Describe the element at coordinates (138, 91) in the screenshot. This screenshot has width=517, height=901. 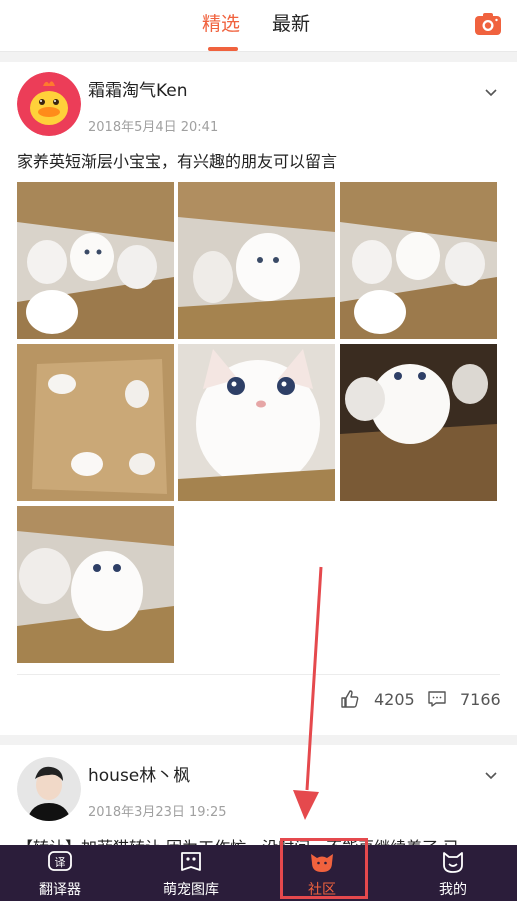
I see `post-author: 霜霜淘气Ken` at that location.